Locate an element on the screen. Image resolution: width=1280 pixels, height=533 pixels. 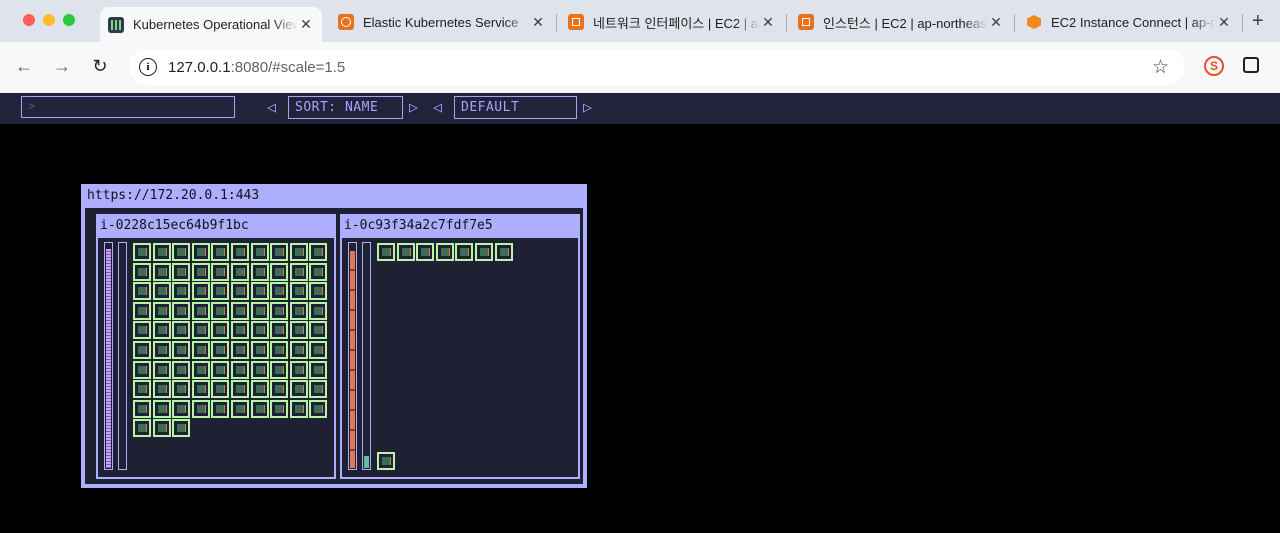
browser-tab-5: EC2 Instance Connect | ap-northeast-2 ✕ is located at coordinates (1129, 22).